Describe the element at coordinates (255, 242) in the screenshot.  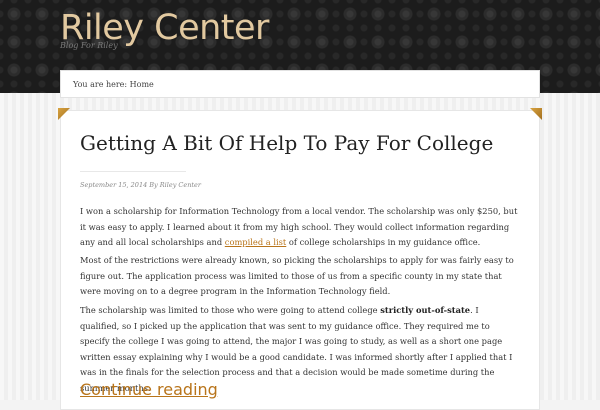
I see `compiled-list-link: compiled a list` at that location.